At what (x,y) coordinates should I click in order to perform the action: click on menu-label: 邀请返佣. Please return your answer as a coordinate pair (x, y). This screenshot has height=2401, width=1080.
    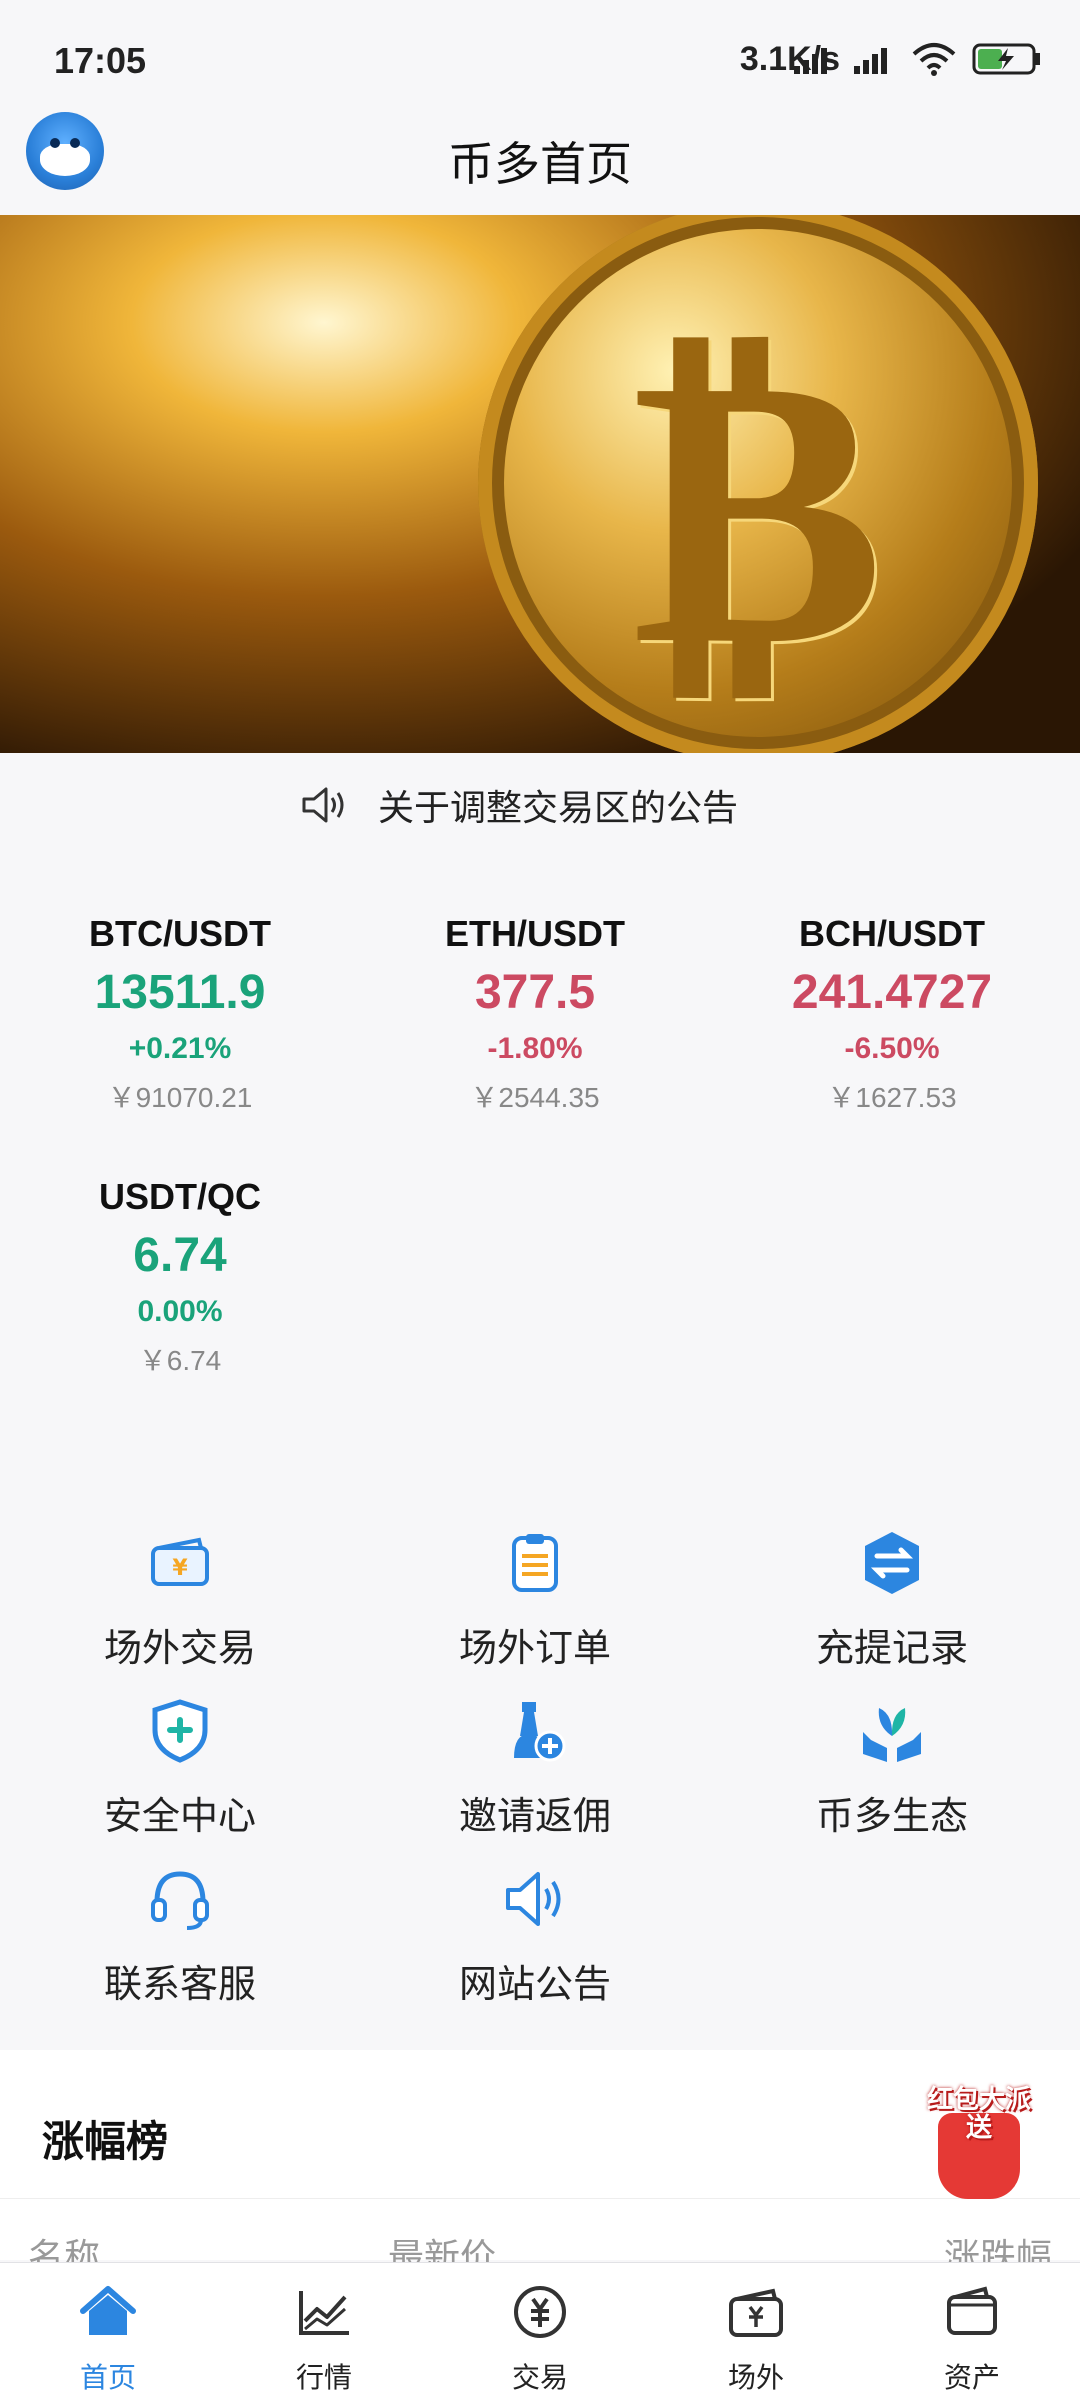
    Looking at the image, I should click on (534, 1817).